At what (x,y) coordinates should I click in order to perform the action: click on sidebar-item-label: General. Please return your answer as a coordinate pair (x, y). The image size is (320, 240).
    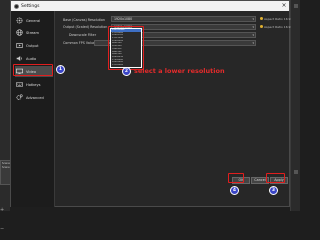
    Looking at the image, I should click on (33, 20).